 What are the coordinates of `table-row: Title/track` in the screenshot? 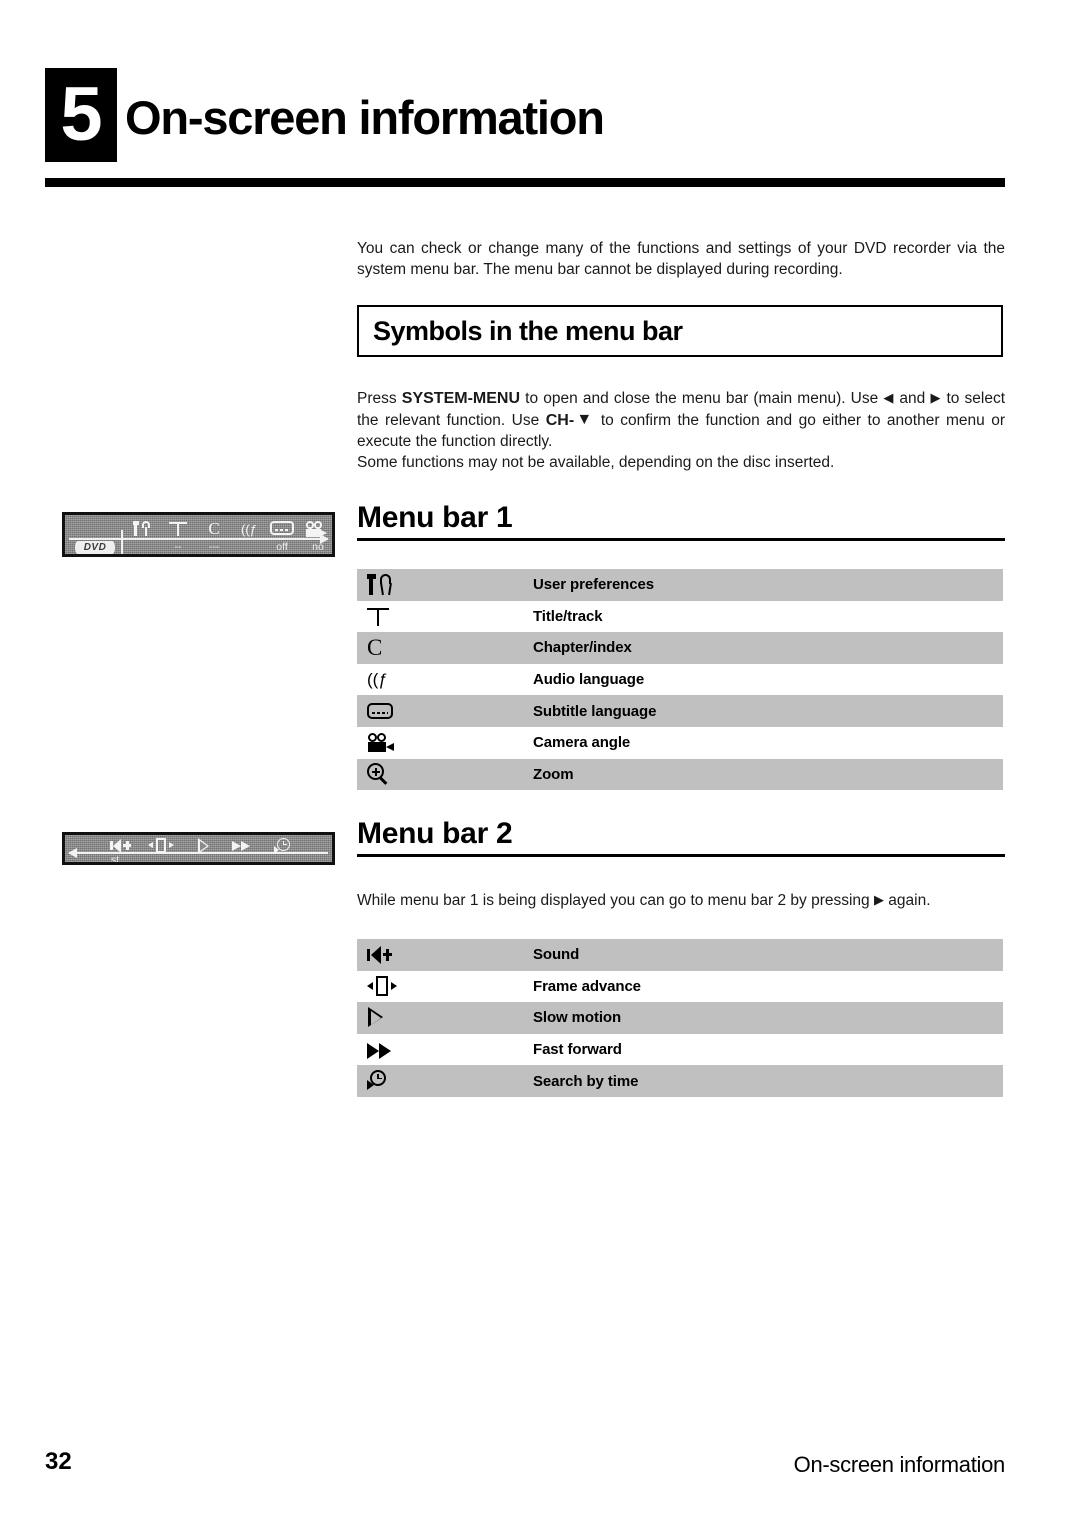 It's located at (680, 616).